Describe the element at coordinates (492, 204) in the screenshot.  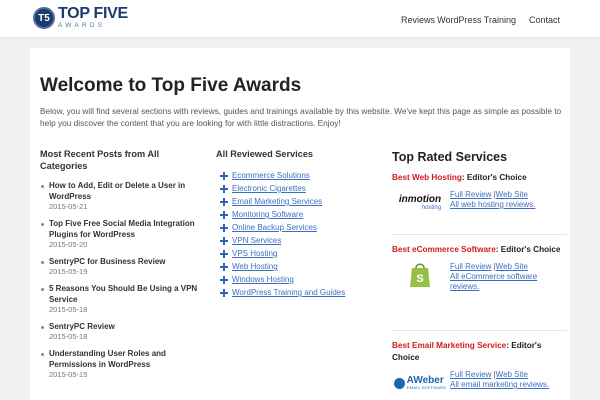
I see `all-reviews-link: All web hosting reviews.` at that location.